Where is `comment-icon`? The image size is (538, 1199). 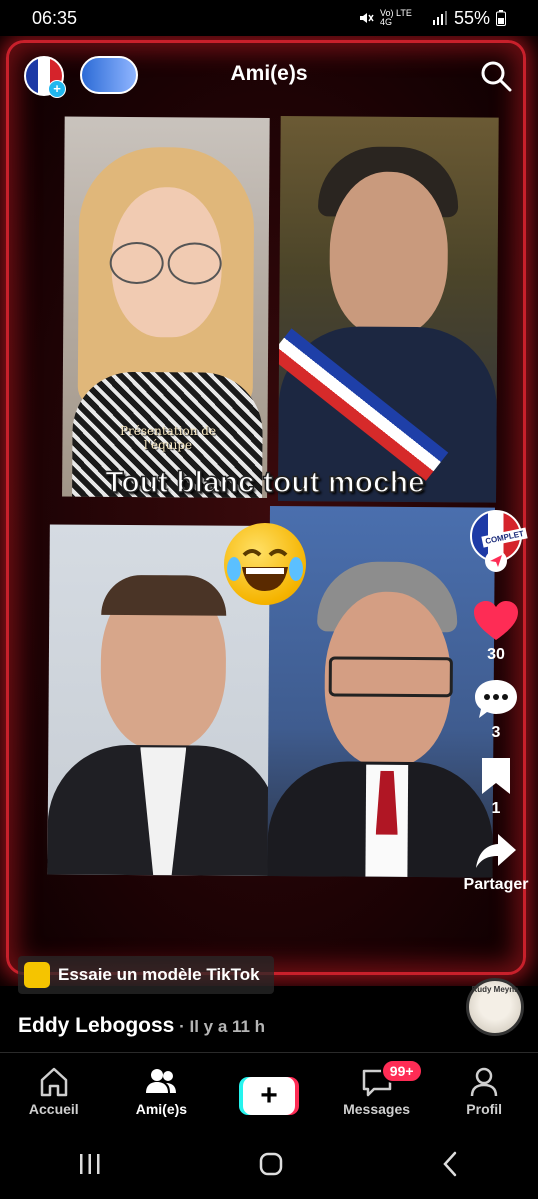 comment-icon is located at coordinates (496, 699).